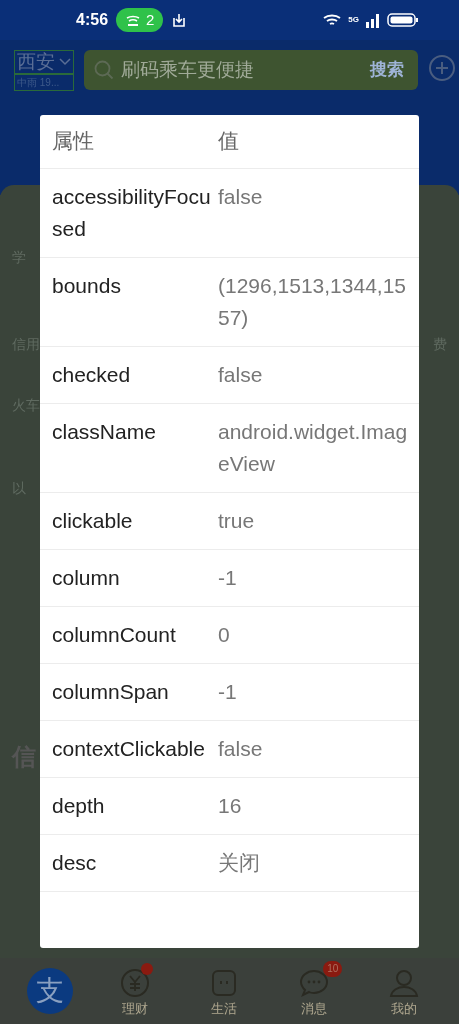  What do you see at coordinates (239, 863) in the screenshot?
I see `property-value: 关闭` at bounding box center [239, 863].